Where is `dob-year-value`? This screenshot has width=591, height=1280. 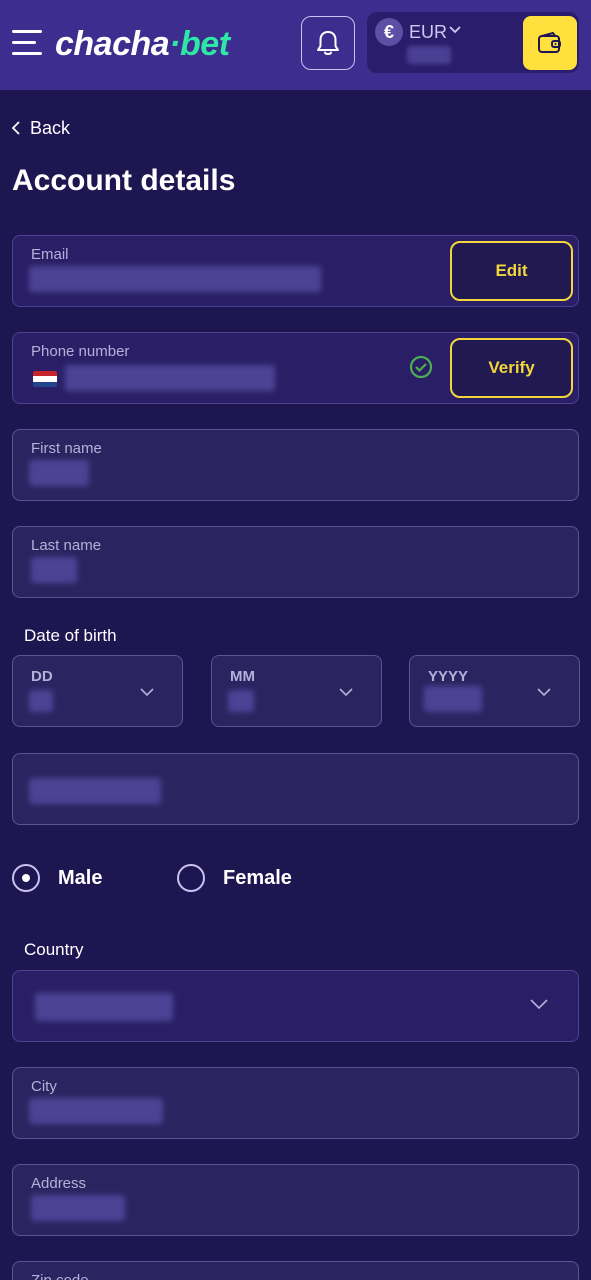 dob-year-value is located at coordinates (453, 699).